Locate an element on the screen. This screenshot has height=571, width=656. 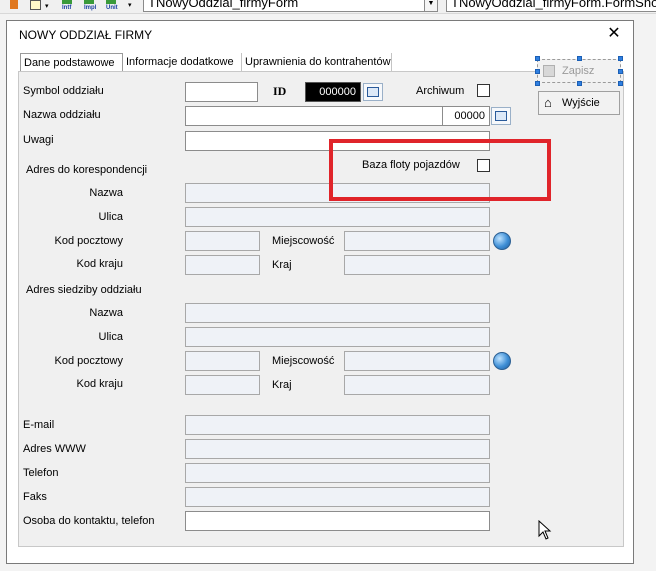
symbol-label: Symbol oddziału is located at coordinates (63, 91).